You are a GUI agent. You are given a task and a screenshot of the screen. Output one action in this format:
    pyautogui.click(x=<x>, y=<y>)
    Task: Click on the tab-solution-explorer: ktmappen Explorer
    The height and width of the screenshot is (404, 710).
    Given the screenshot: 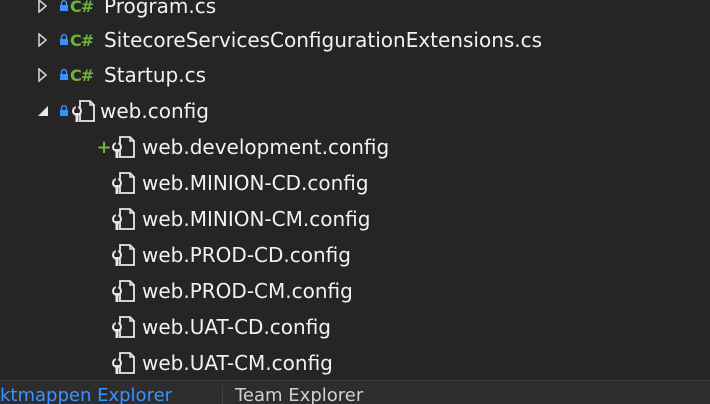 What is the action you would take?
    pyautogui.click(x=107, y=394)
    